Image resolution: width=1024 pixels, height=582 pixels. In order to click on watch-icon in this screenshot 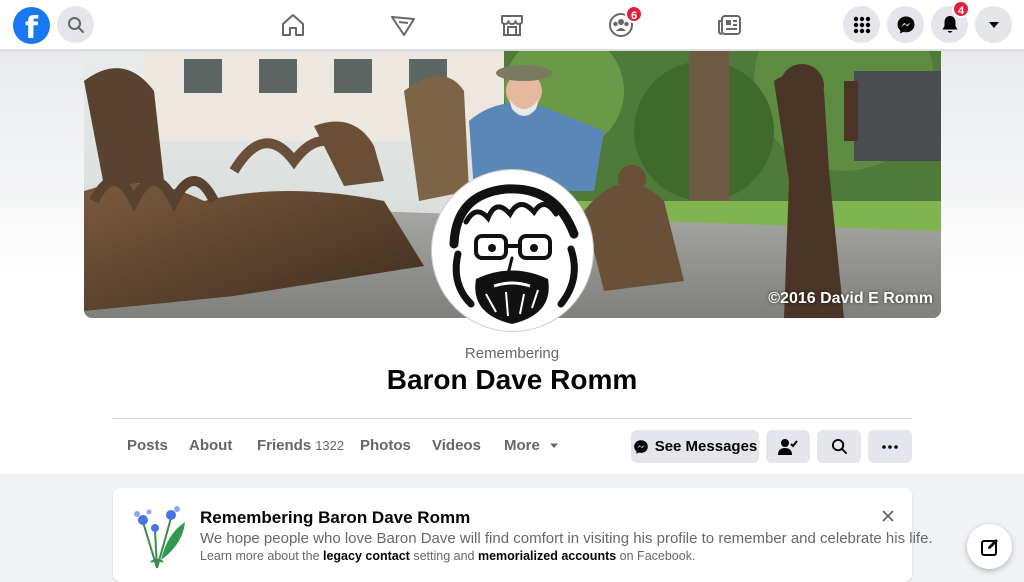, I will do `click(403, 26)`.